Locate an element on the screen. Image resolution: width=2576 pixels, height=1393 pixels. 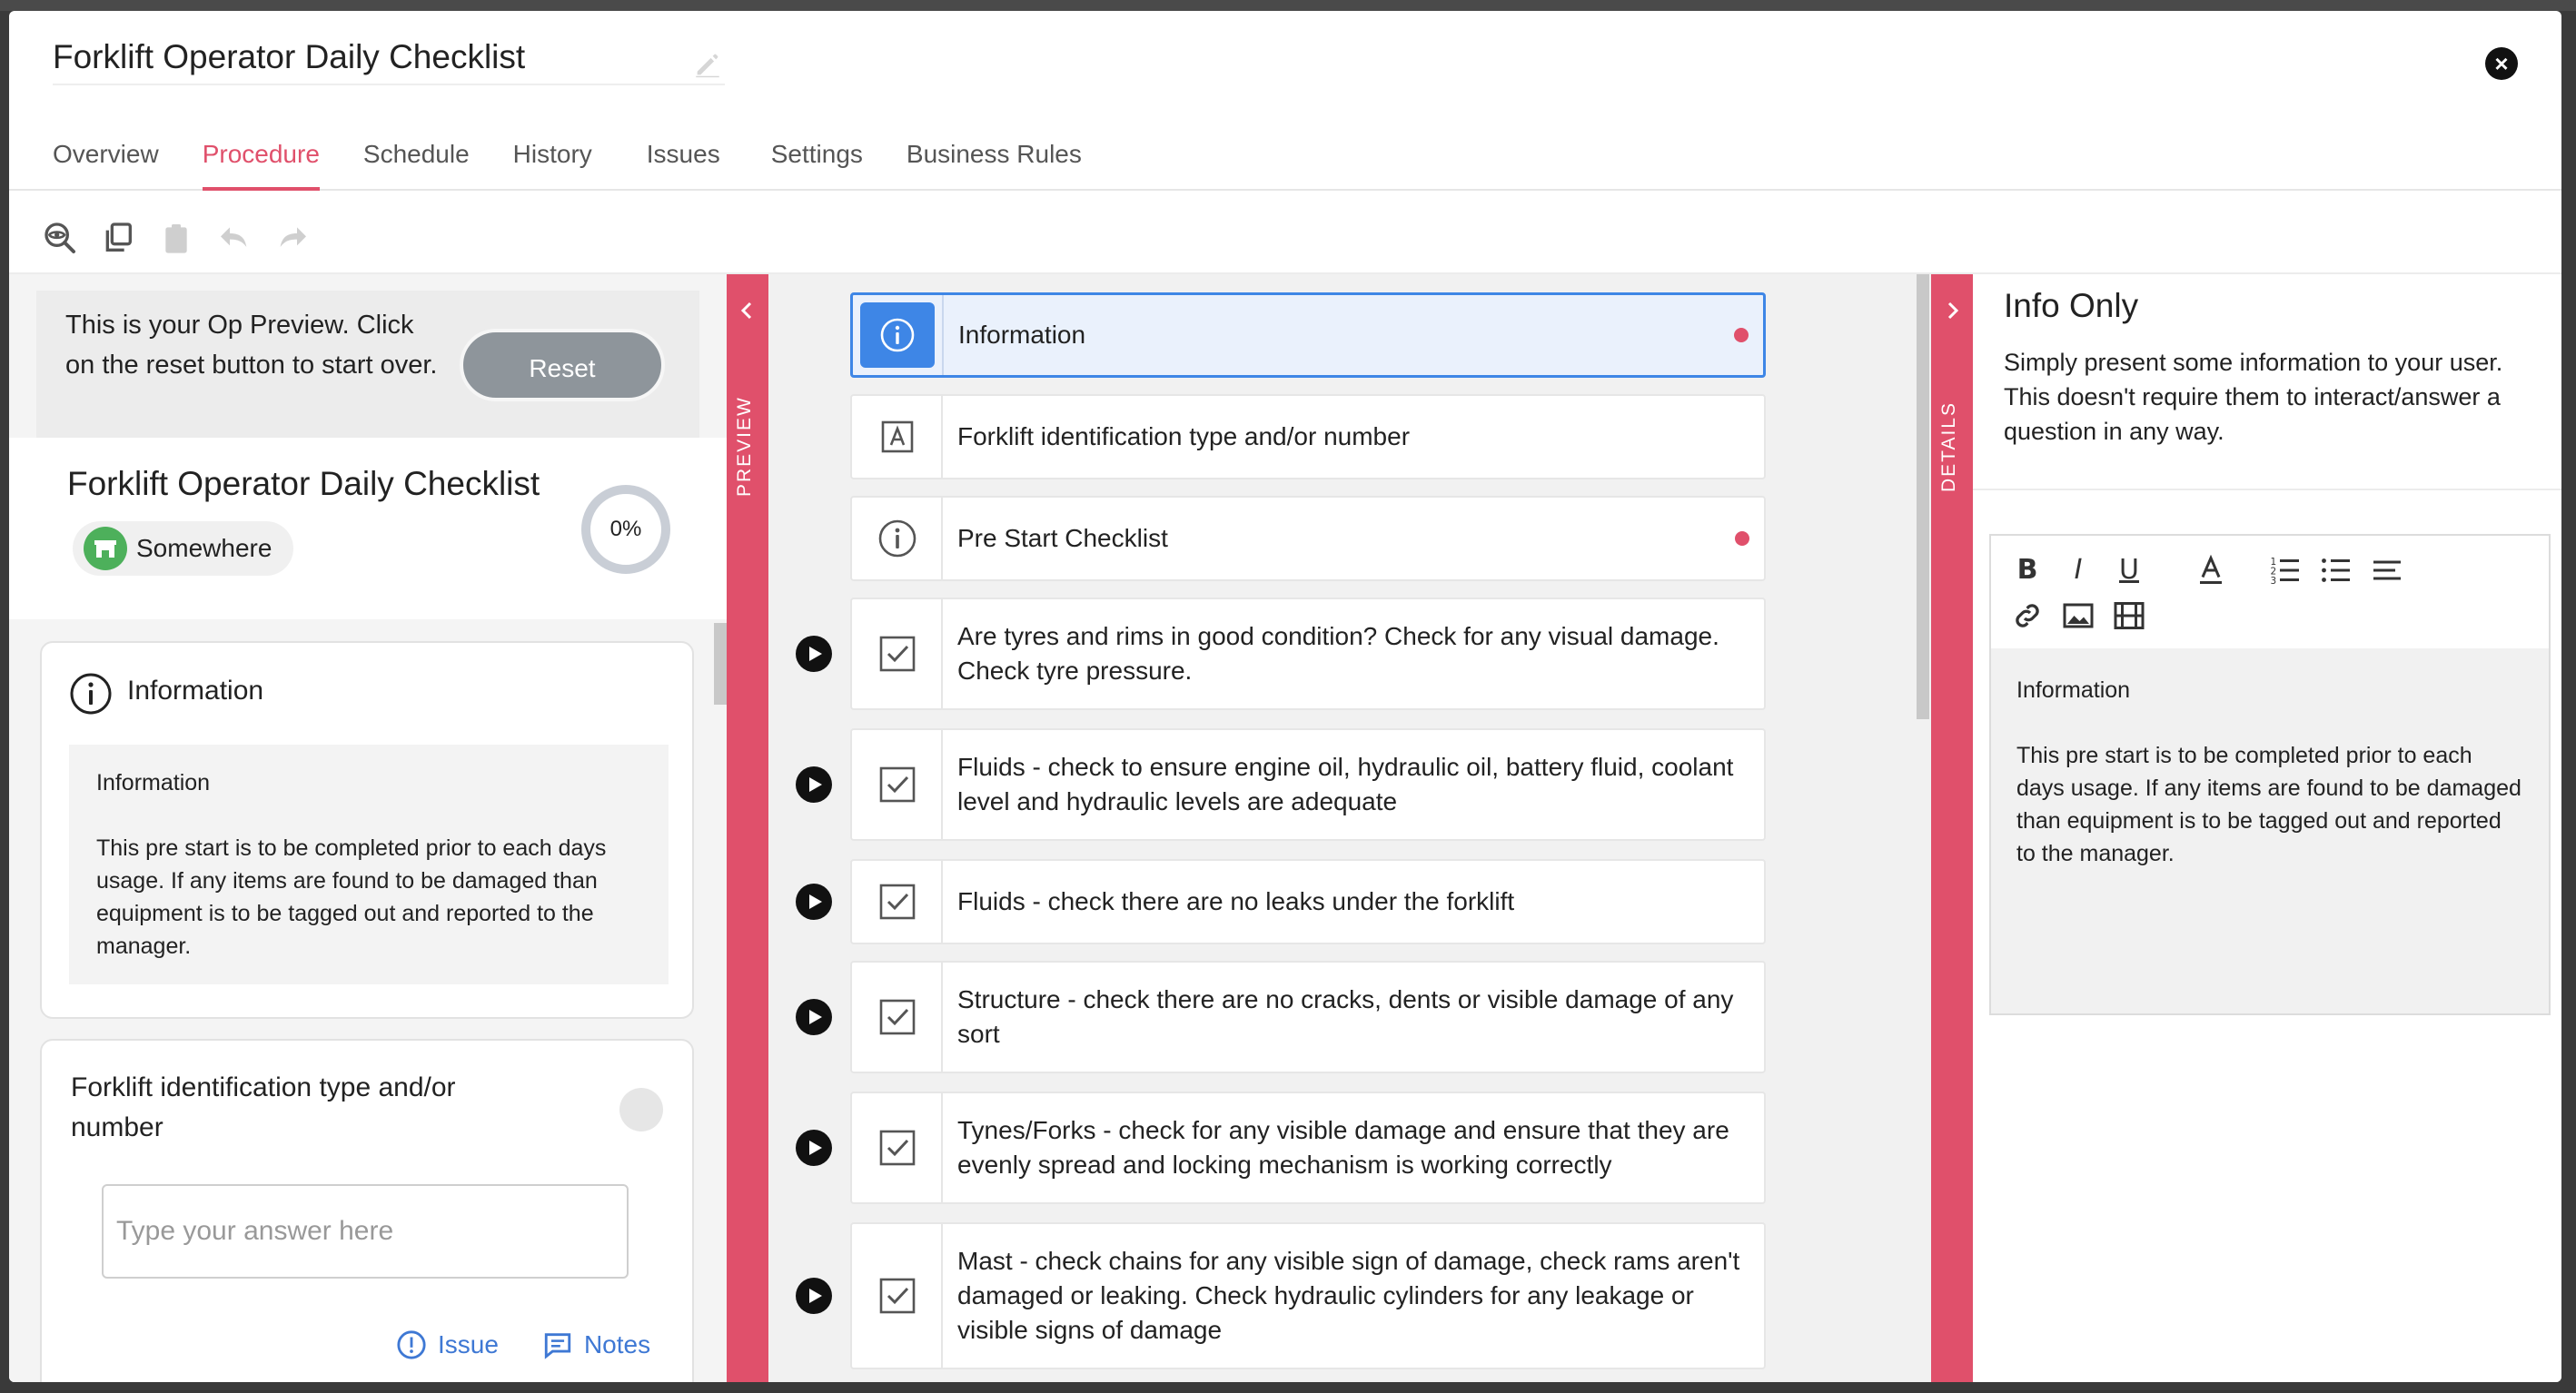
tab-business-rules: Business Rules is located at coordinates (995, 165).